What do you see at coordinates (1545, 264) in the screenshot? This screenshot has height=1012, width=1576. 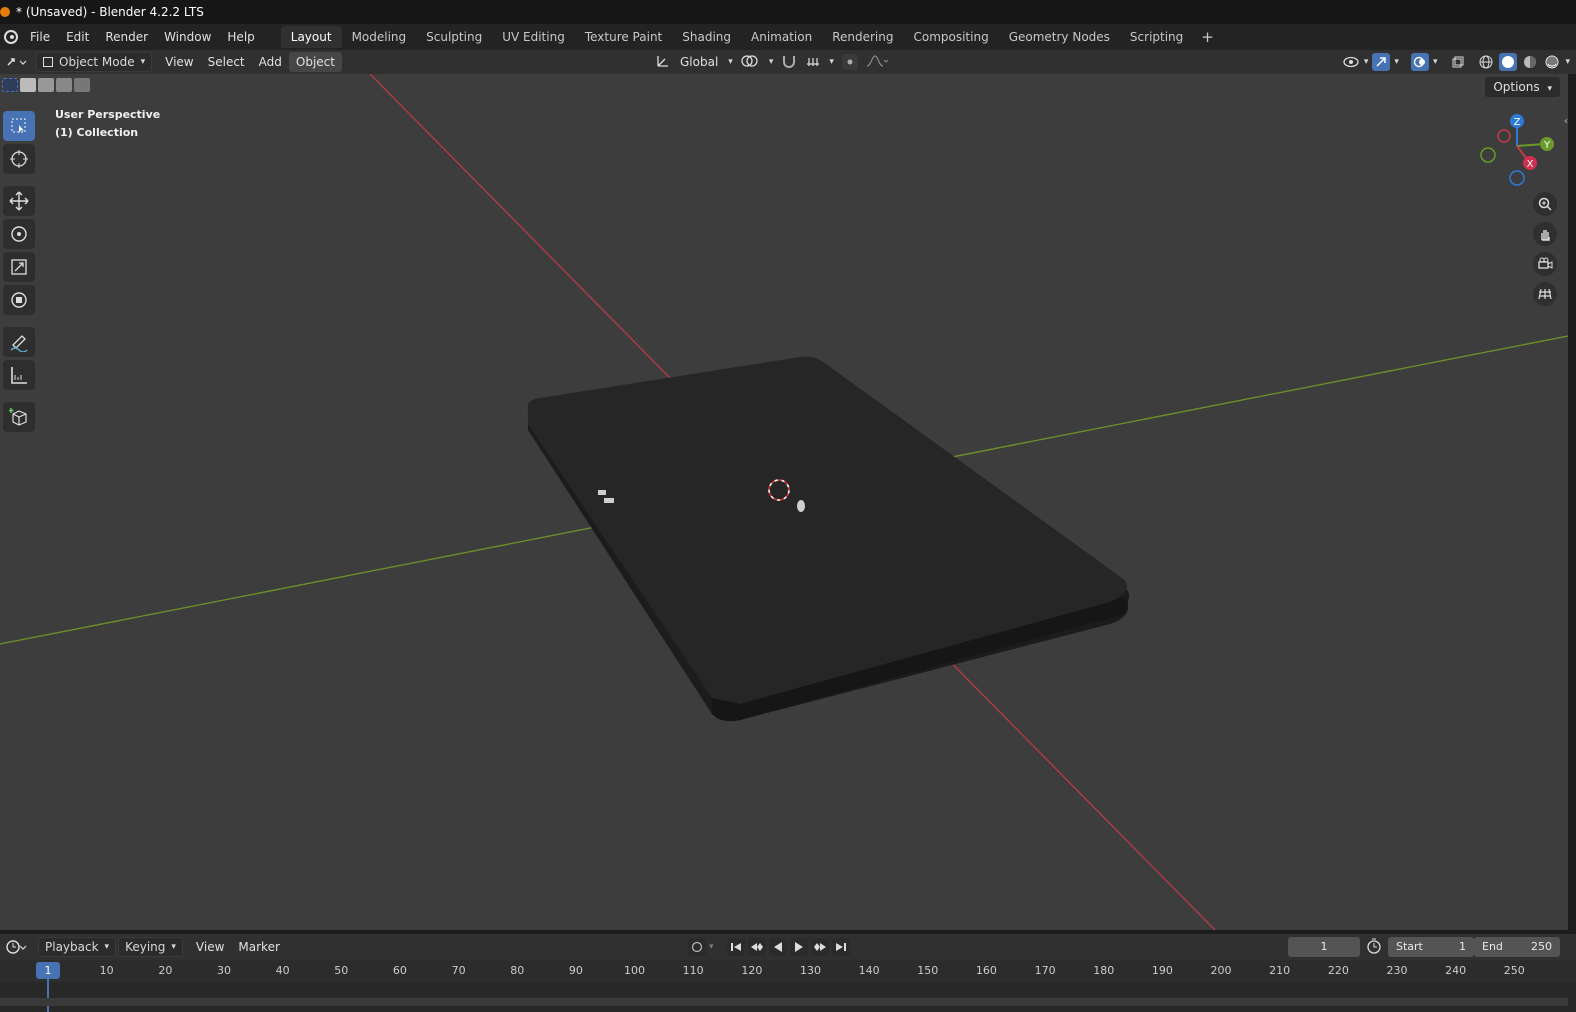 I see `camera-view-icon` at bounding box center [1545, 264].